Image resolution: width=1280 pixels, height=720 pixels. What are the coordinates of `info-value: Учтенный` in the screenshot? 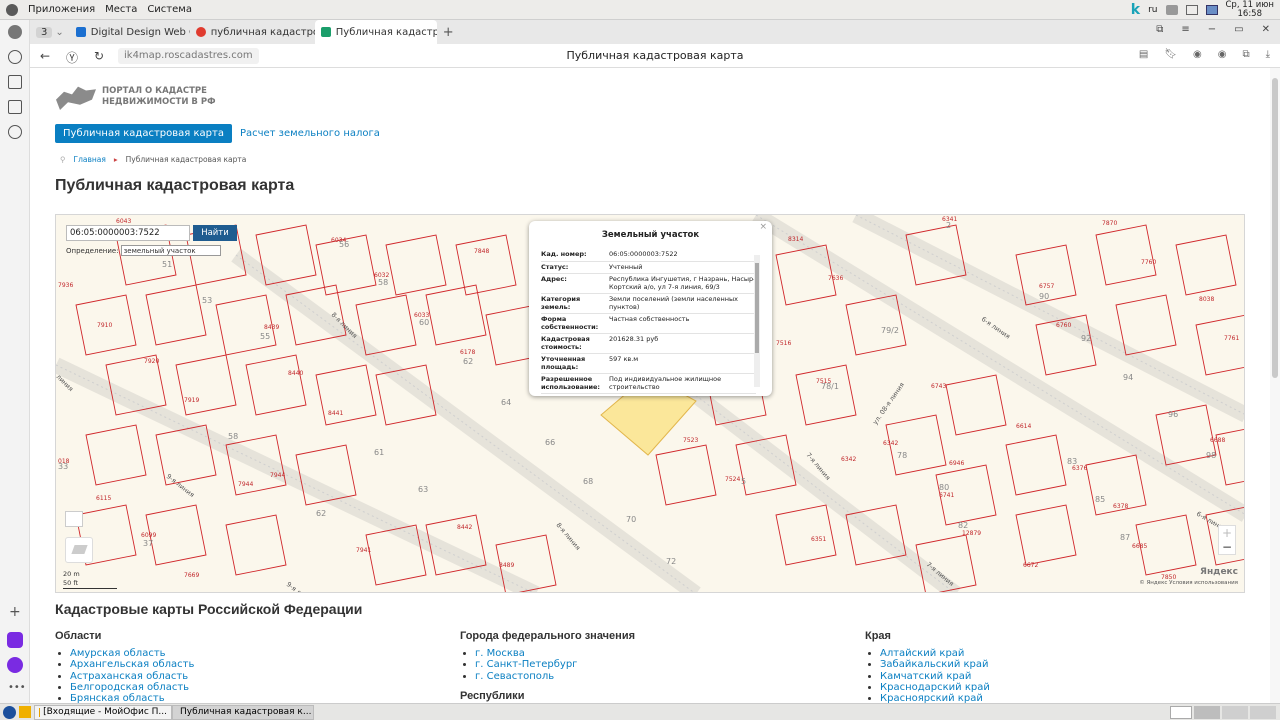 It's located at (682, 267).